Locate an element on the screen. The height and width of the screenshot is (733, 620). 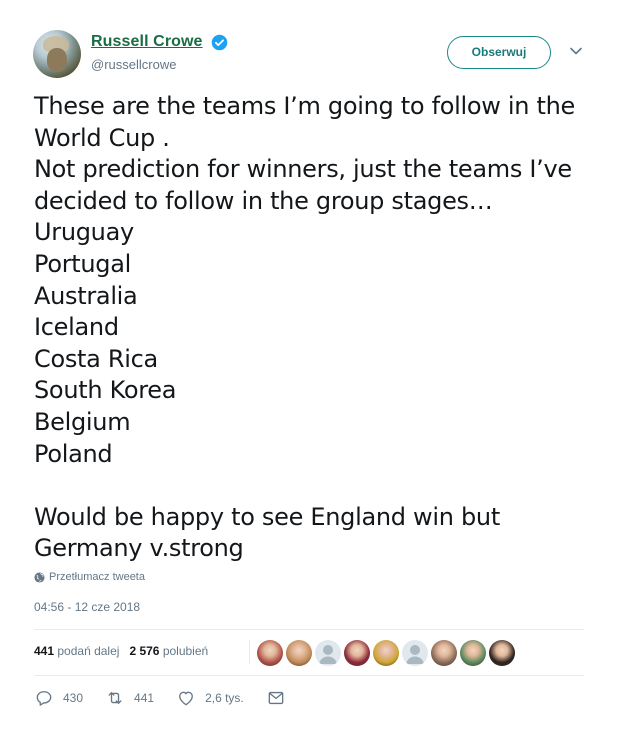
tweet-text-line: Belgium is located at coordinates (82, 421).